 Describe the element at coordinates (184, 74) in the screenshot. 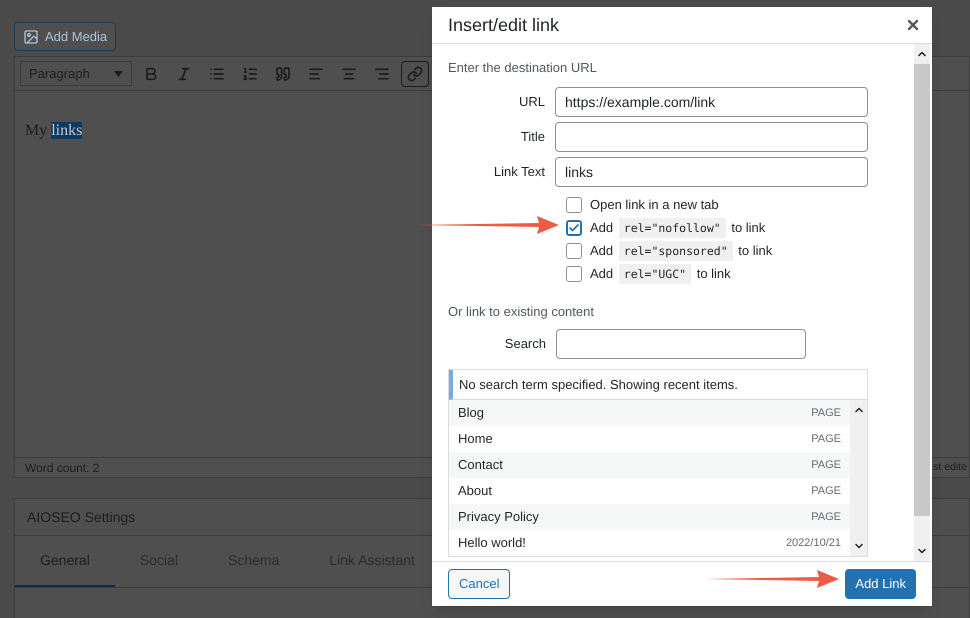

I see `italic-icon` at that location.